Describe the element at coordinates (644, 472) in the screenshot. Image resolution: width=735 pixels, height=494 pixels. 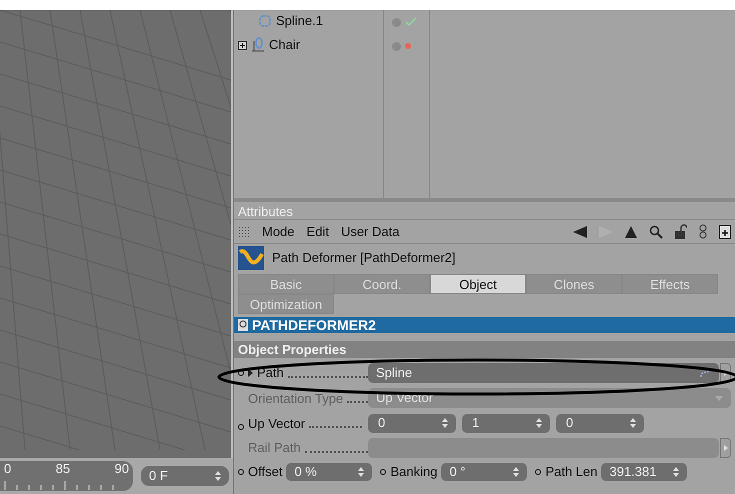
I see `number-field: 391.381` at that location.